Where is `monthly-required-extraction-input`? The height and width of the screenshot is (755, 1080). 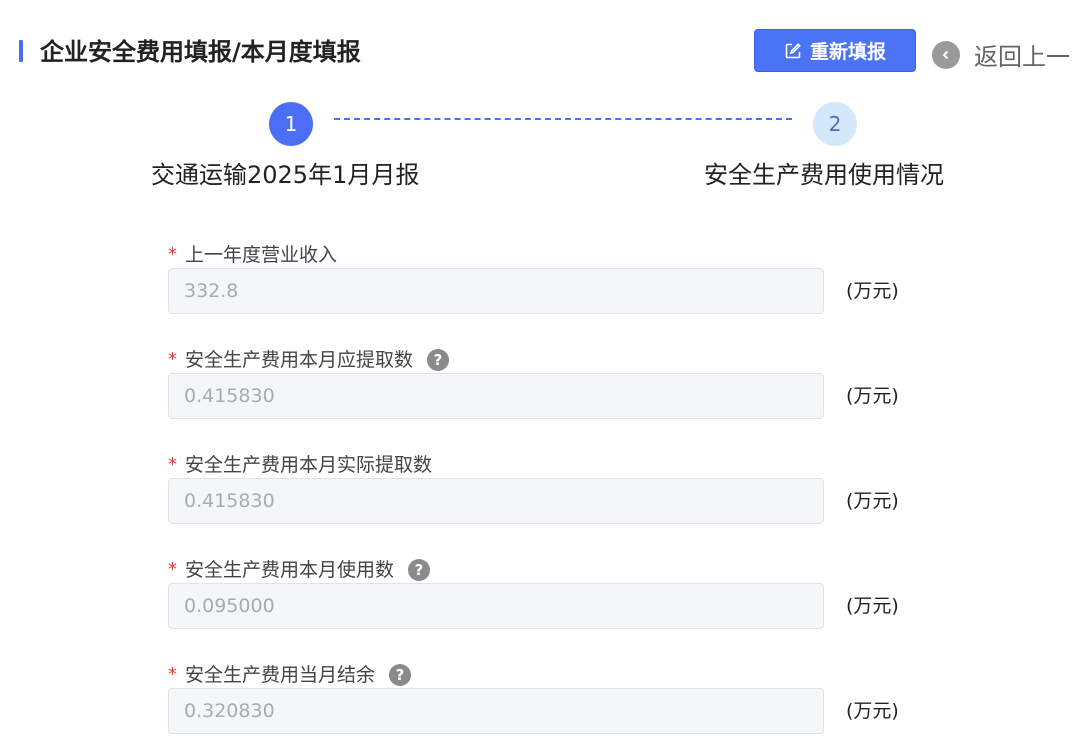 monthly-required-extraction-input is located at coordinates (496, 396).